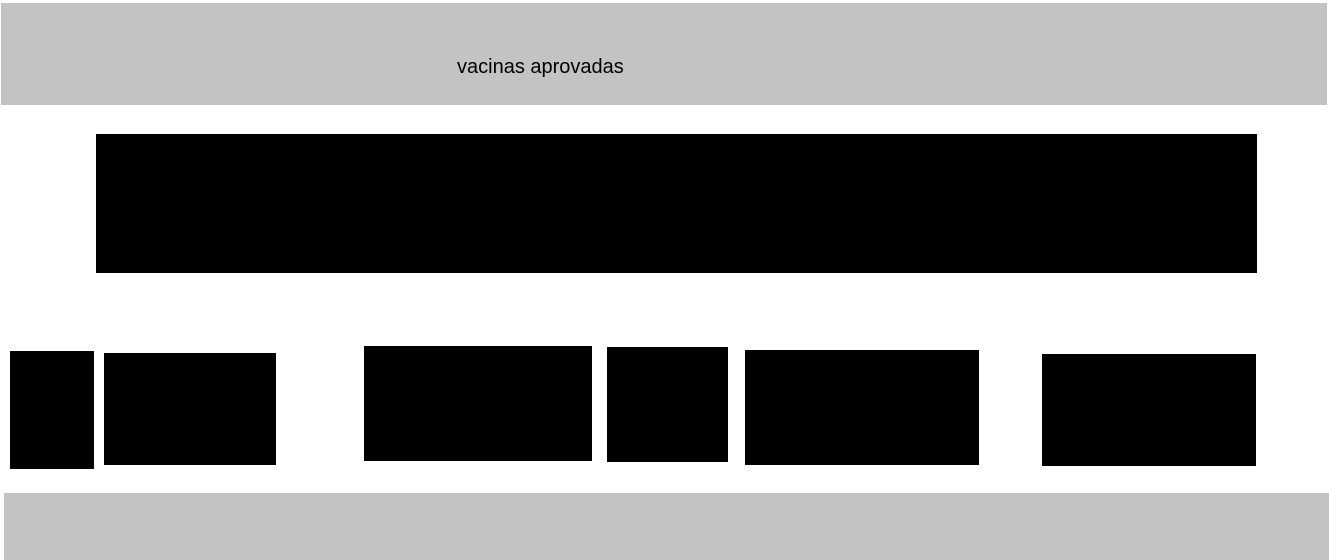 This screenshot has width=1329, height=560. Describe the element at coordinates (666, 526) in the screenshot. I see `footer-bar` at that location.